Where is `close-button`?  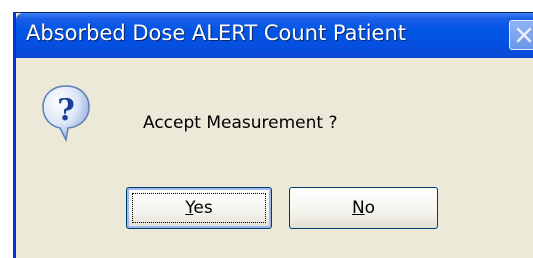 close-button is located at coordinates (521, 35).